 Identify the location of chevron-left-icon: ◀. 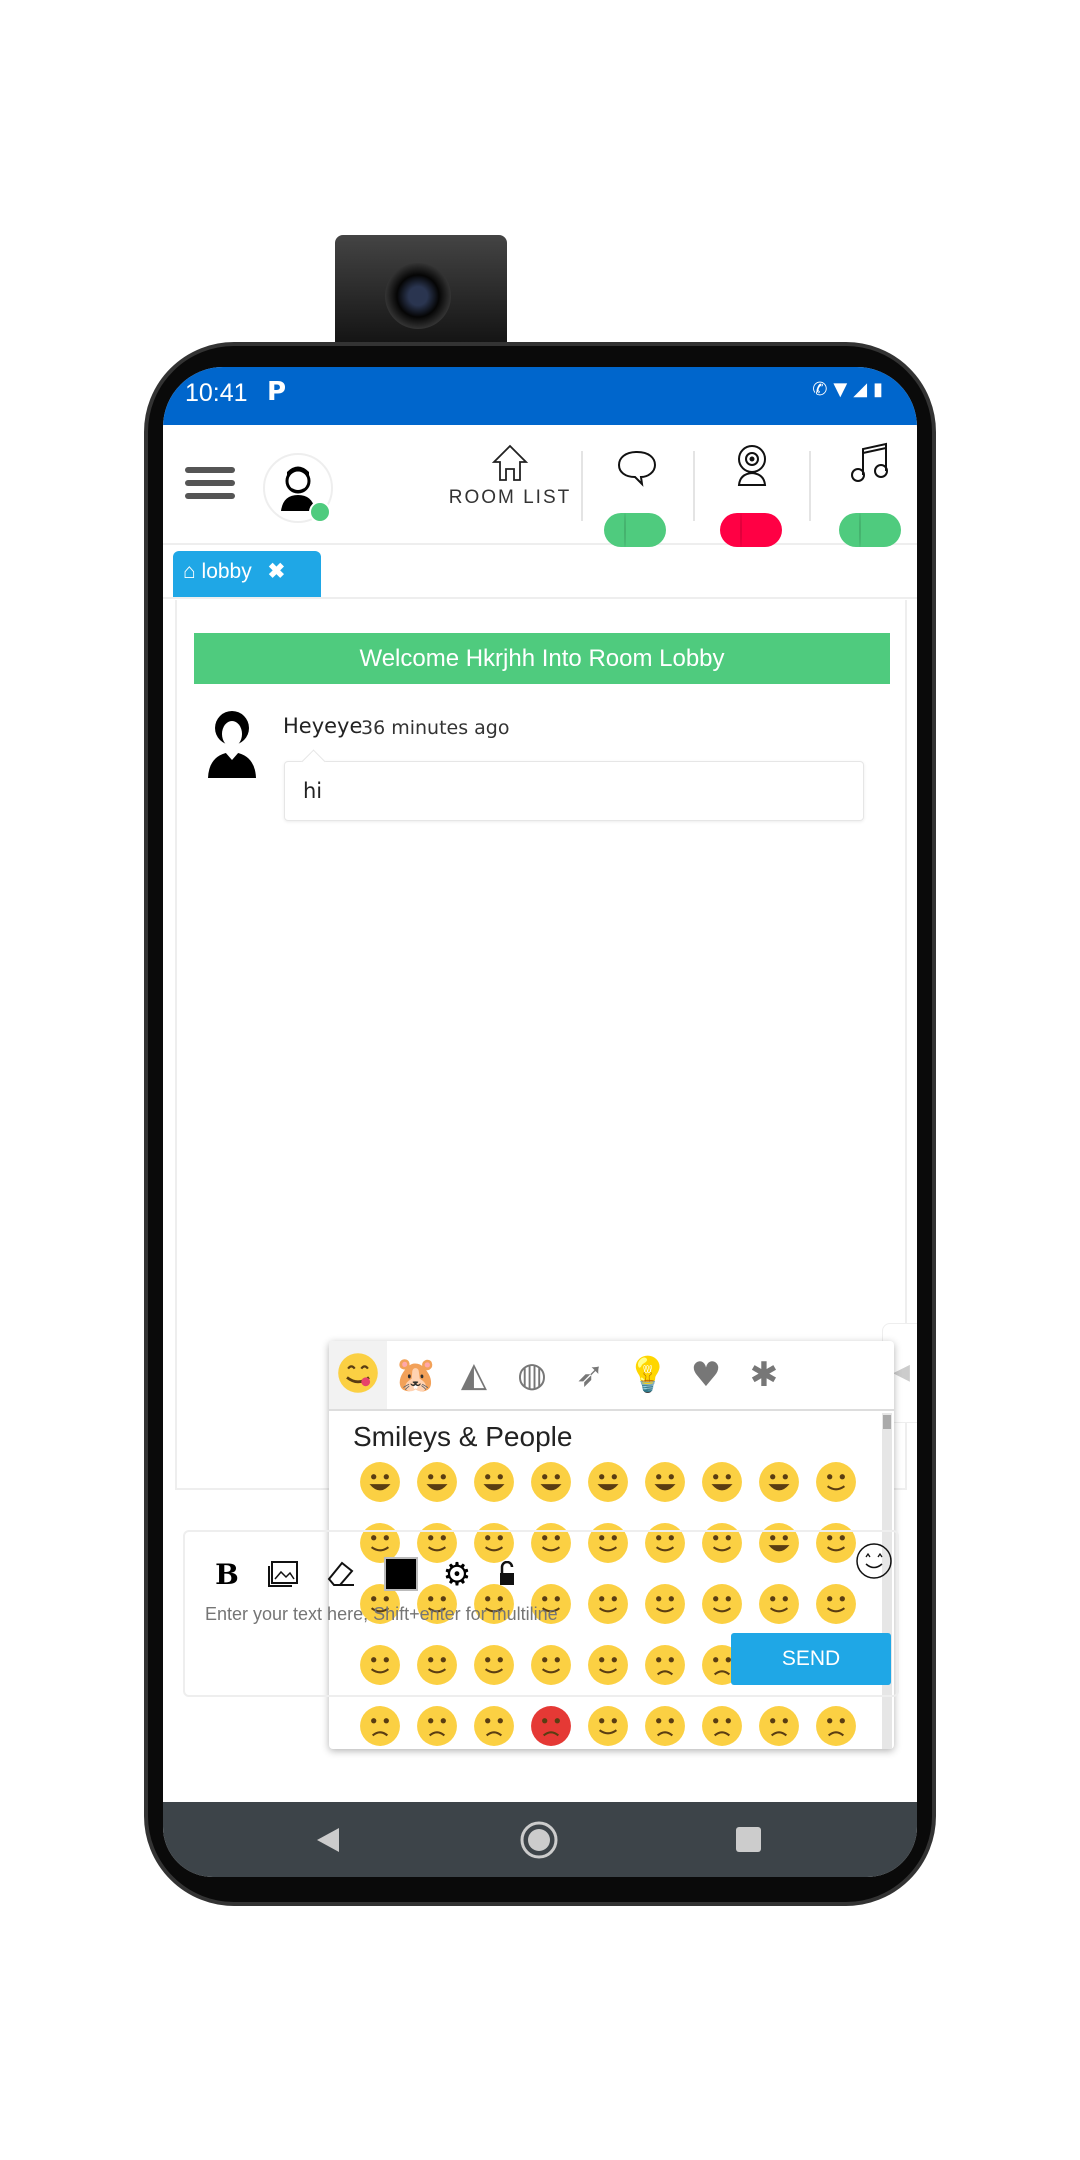
(901, 1372).